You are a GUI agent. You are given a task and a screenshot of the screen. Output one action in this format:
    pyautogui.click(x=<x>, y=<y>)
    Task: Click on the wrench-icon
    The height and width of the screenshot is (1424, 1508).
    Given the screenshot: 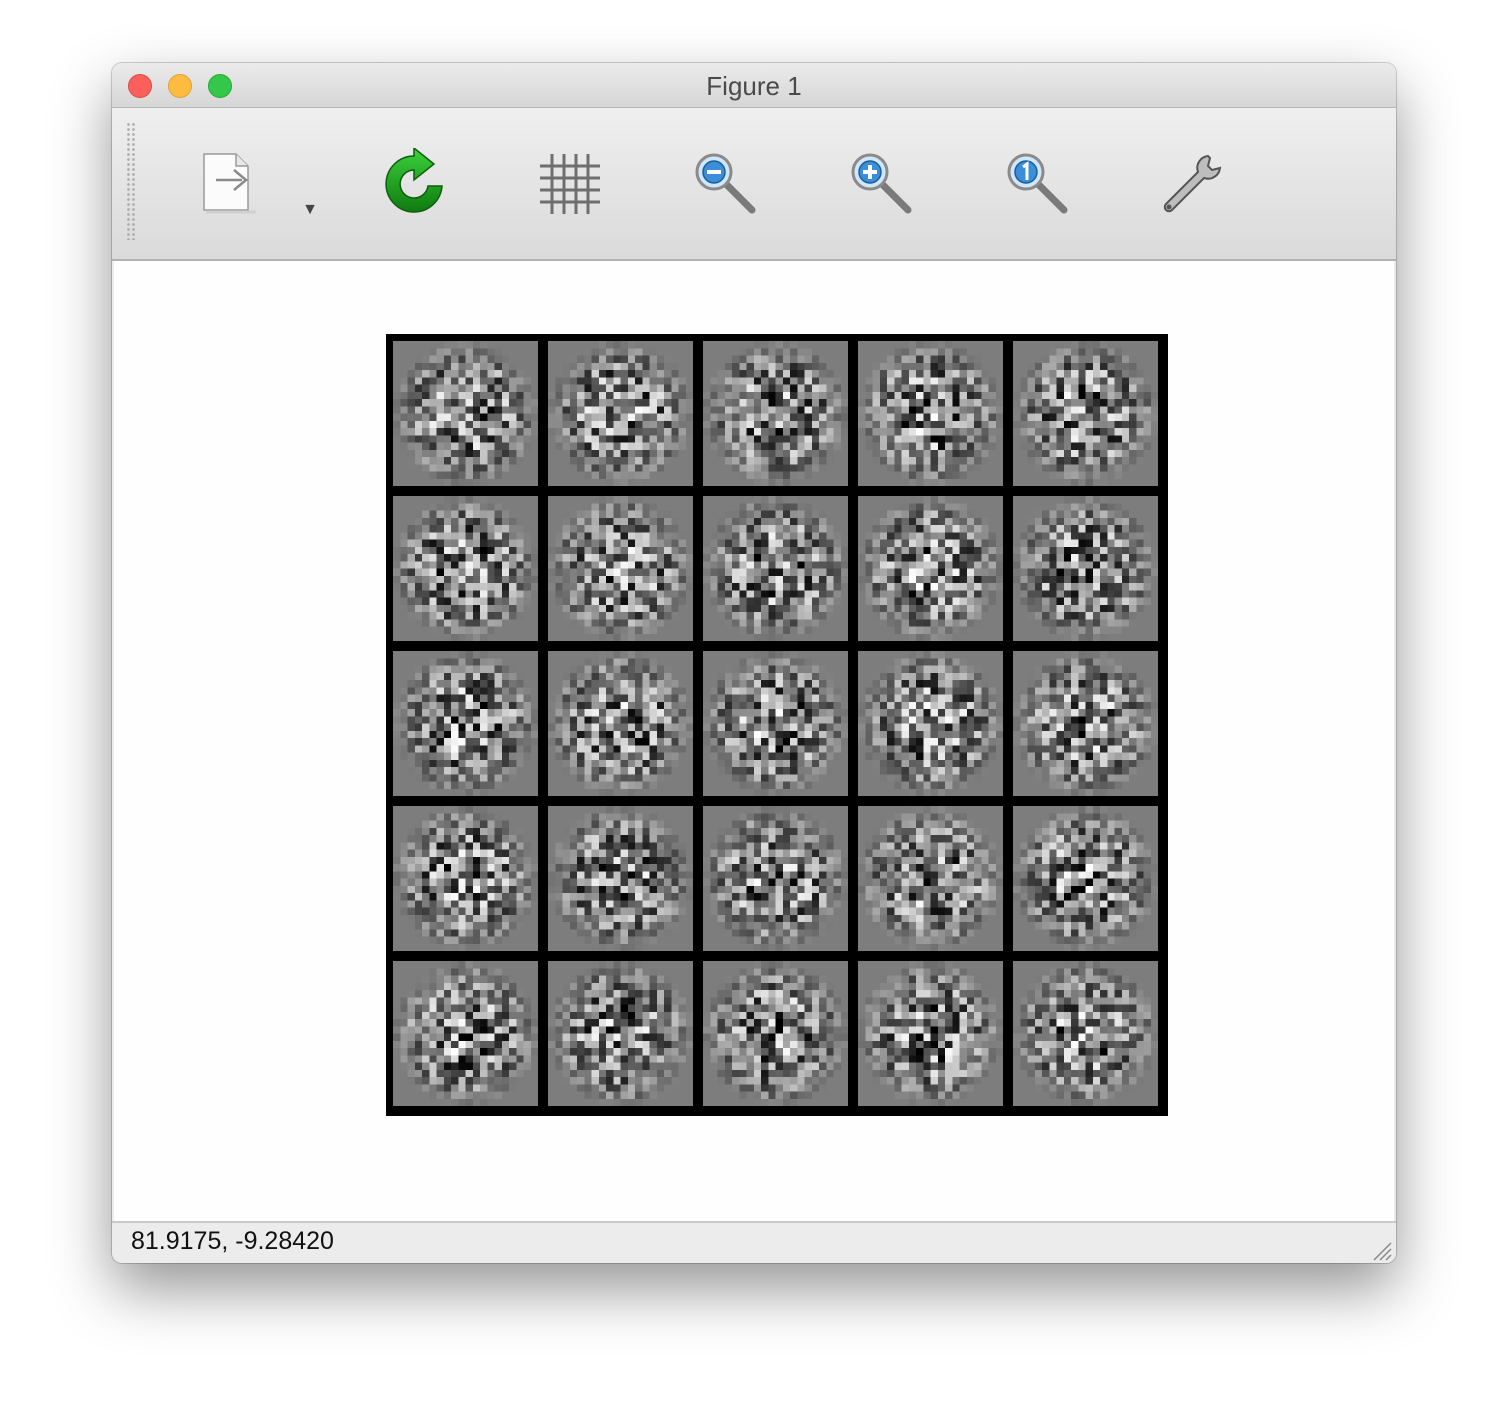 What is the action you would take?
    pyautogui.click(x=1192, y=183)
    